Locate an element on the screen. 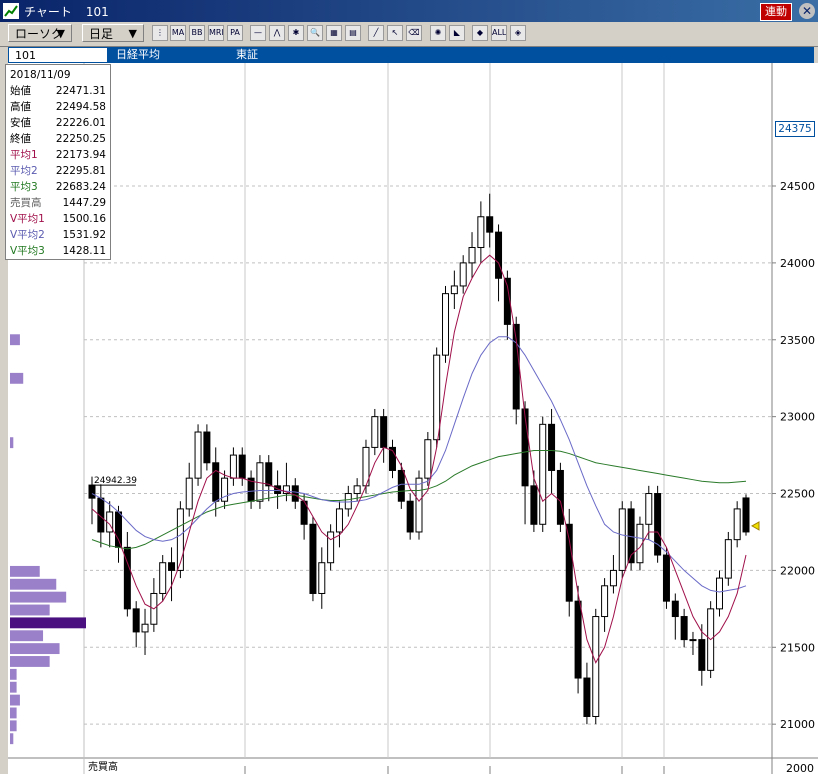 Image resolution: width=818 pixels, height=774 pixels. y-tick-label: 21000 is located at coordinates (797, 724).